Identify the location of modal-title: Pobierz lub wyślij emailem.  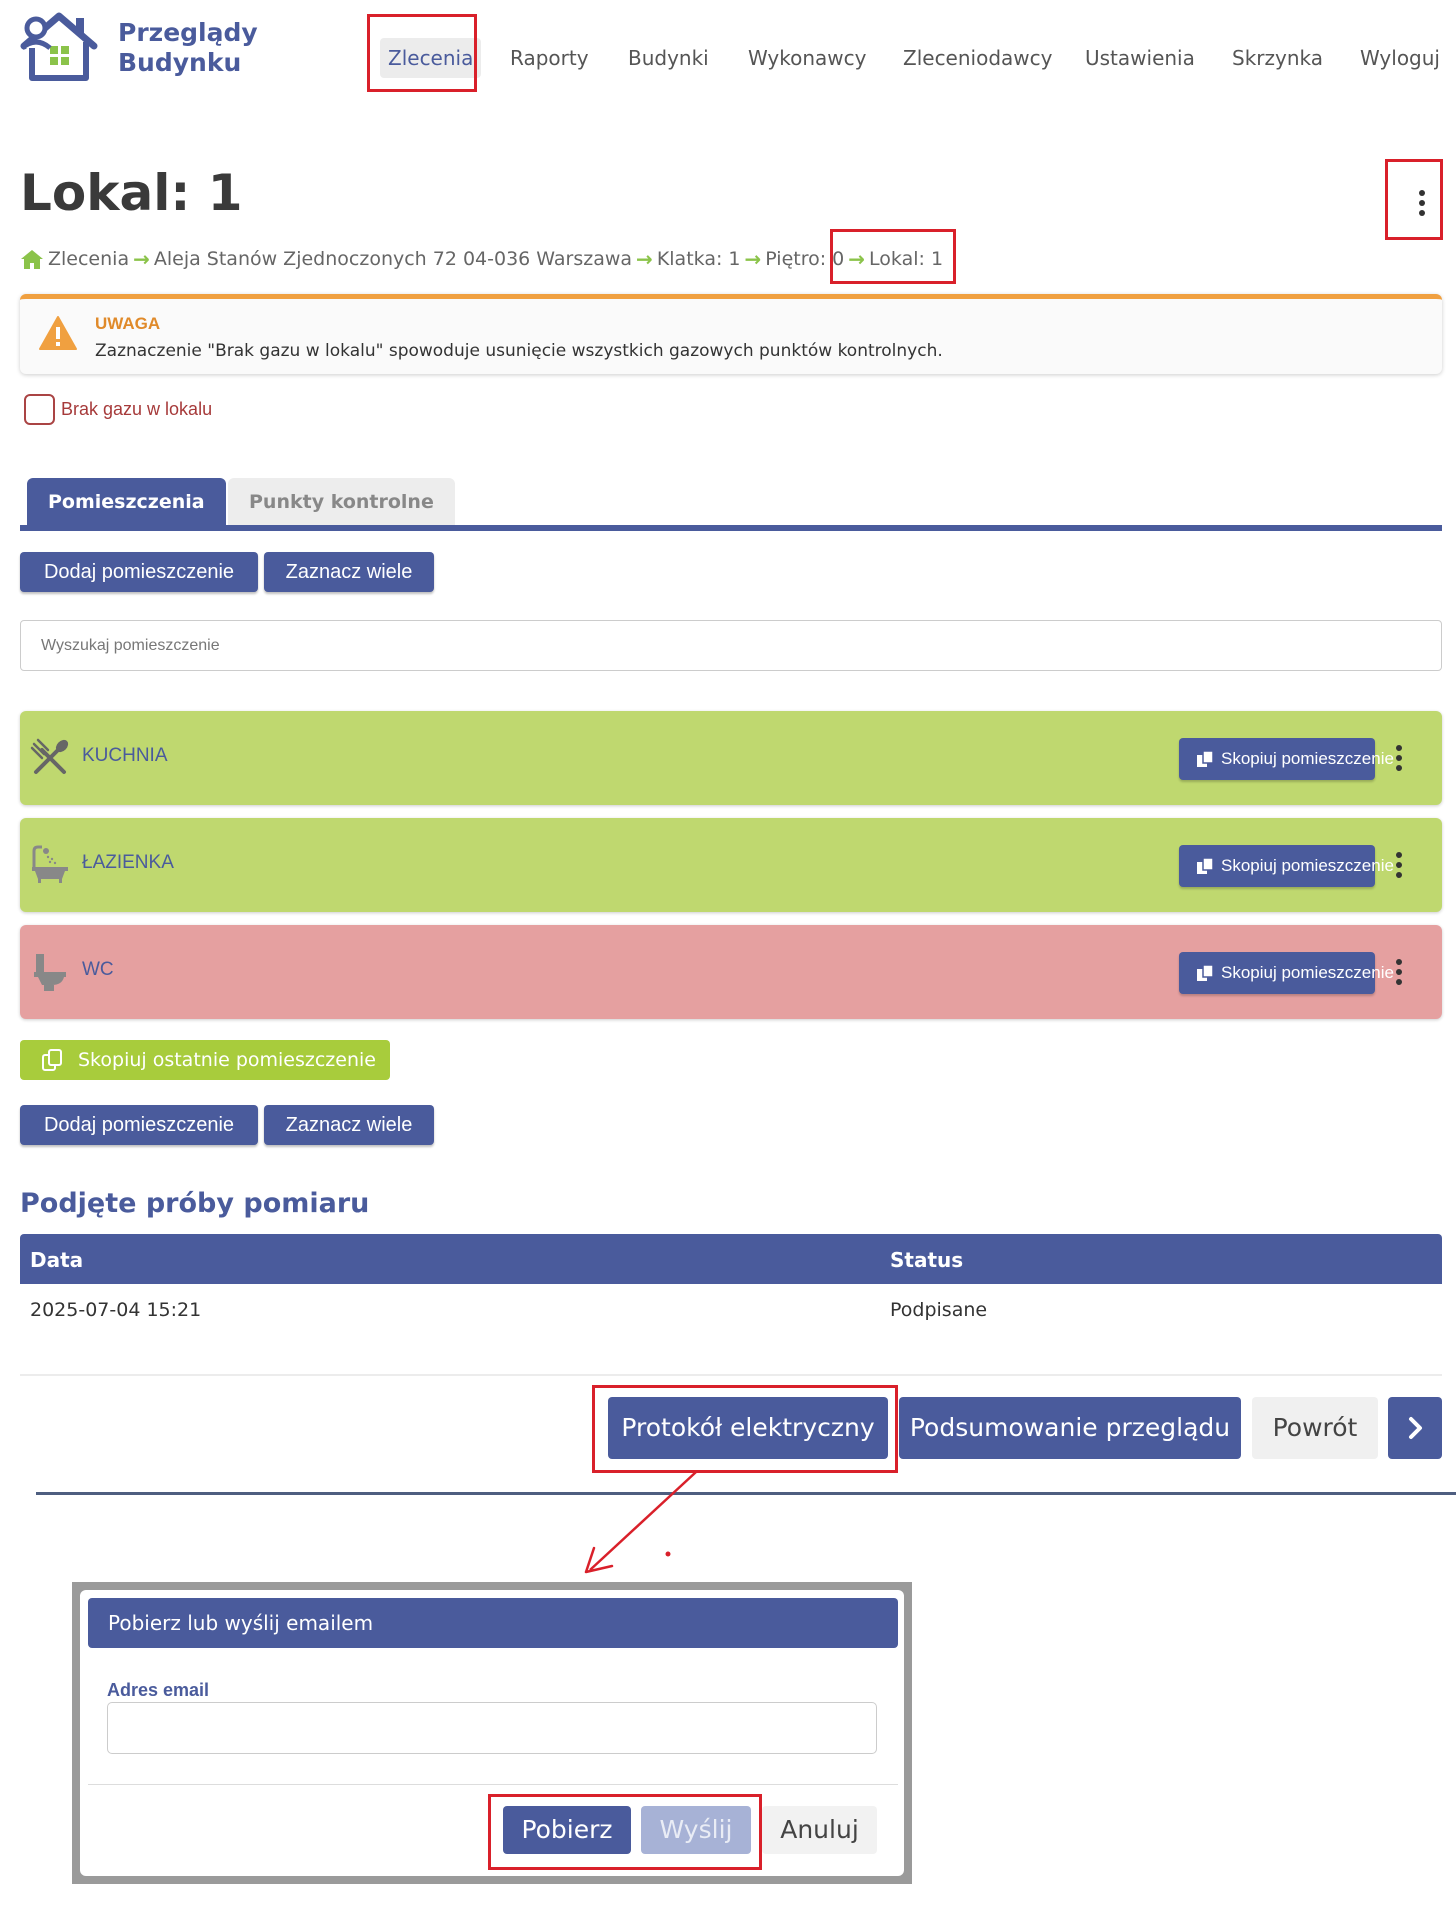
(493, 1623).